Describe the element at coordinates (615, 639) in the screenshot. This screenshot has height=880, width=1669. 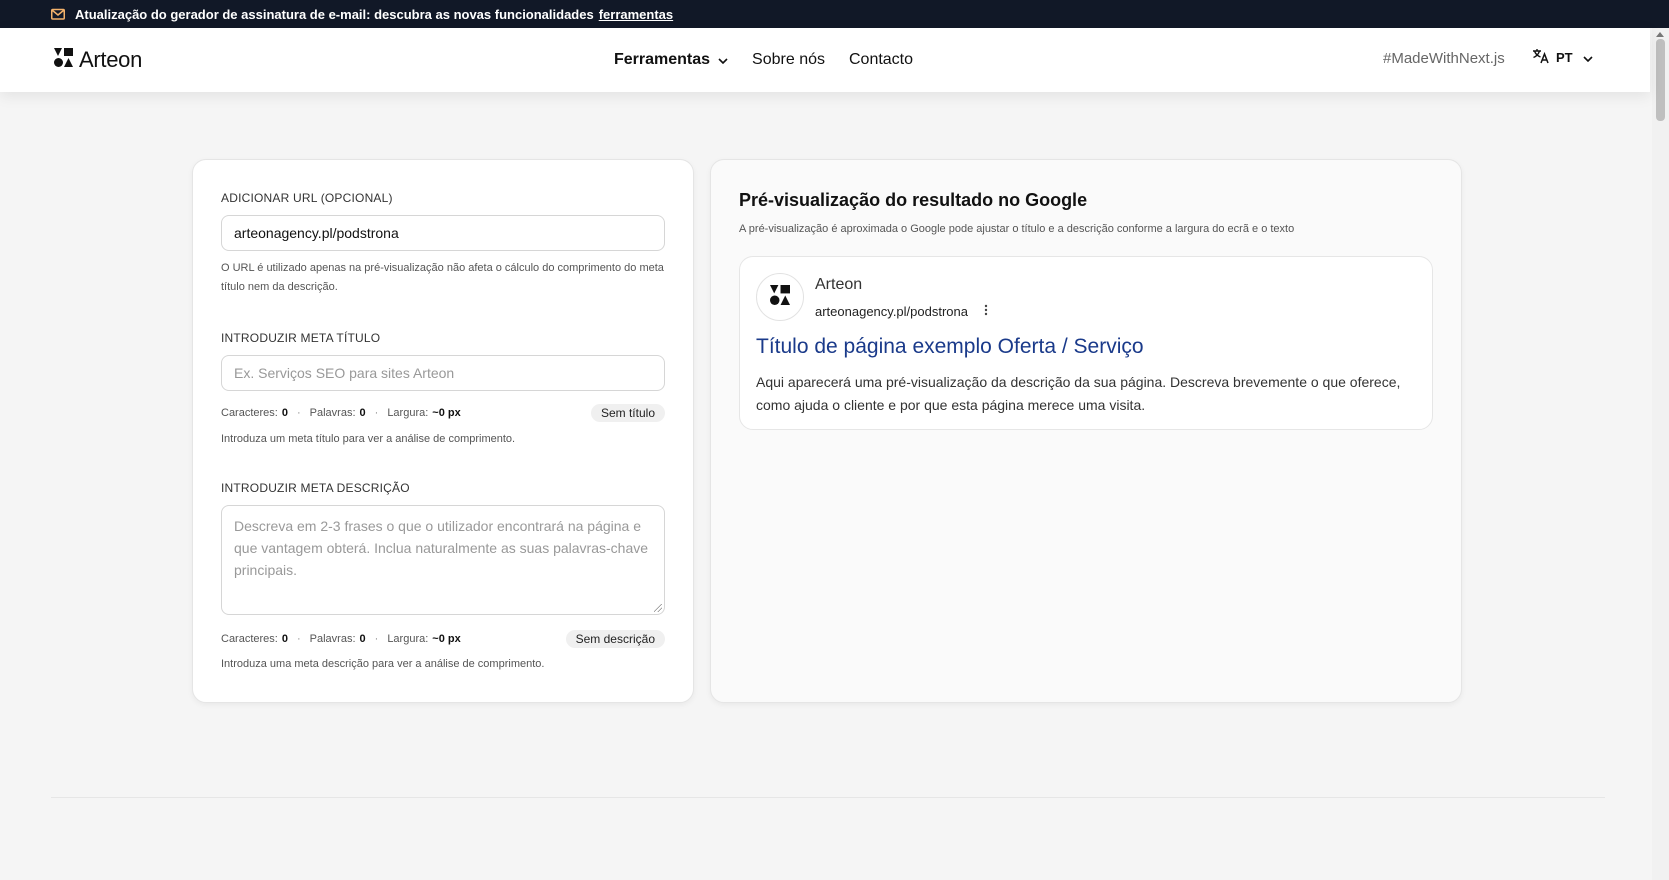
I see `status-badge: Sem descrição` at that location.